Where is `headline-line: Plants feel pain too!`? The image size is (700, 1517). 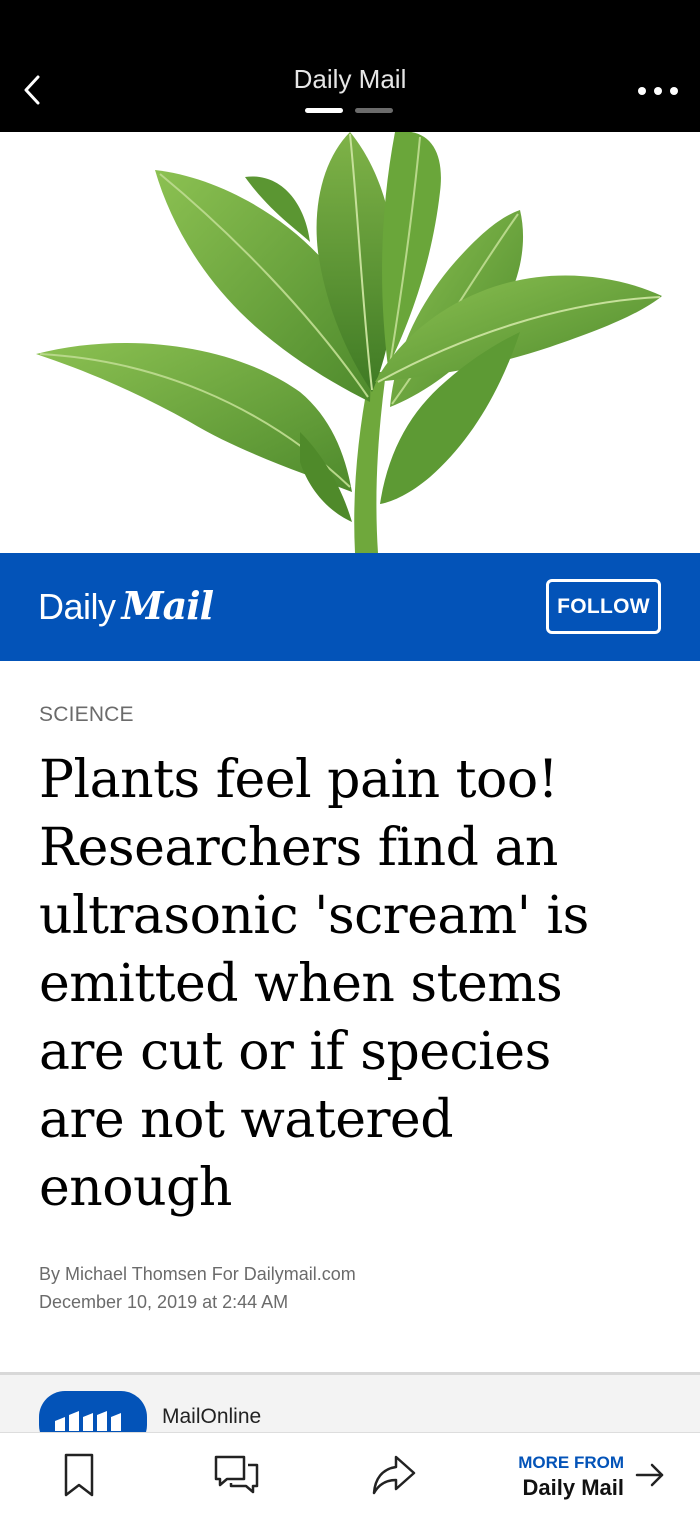
headline-line: Plants feel pain too! is located at coordinates (299, 780).